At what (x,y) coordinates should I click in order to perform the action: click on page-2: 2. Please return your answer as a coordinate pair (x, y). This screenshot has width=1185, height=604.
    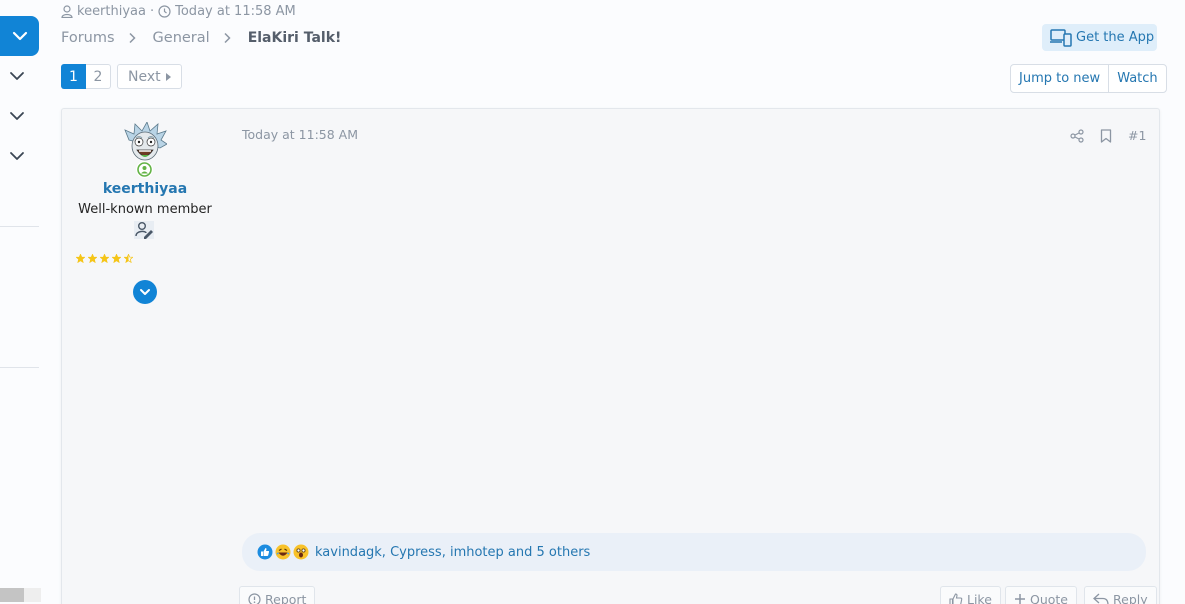
    Looking at the image, I should click on (98, 76).